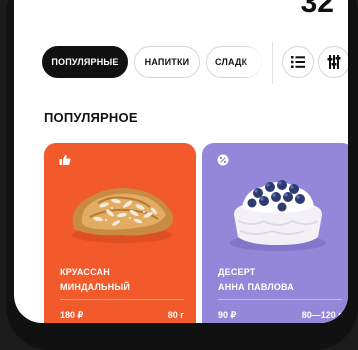 This screenshot has width=358, height=350. Describe the element at coordinates (91, 117) in the screenshot. I see `section-title: ПОПУЛЯРНОЕ` at that location.